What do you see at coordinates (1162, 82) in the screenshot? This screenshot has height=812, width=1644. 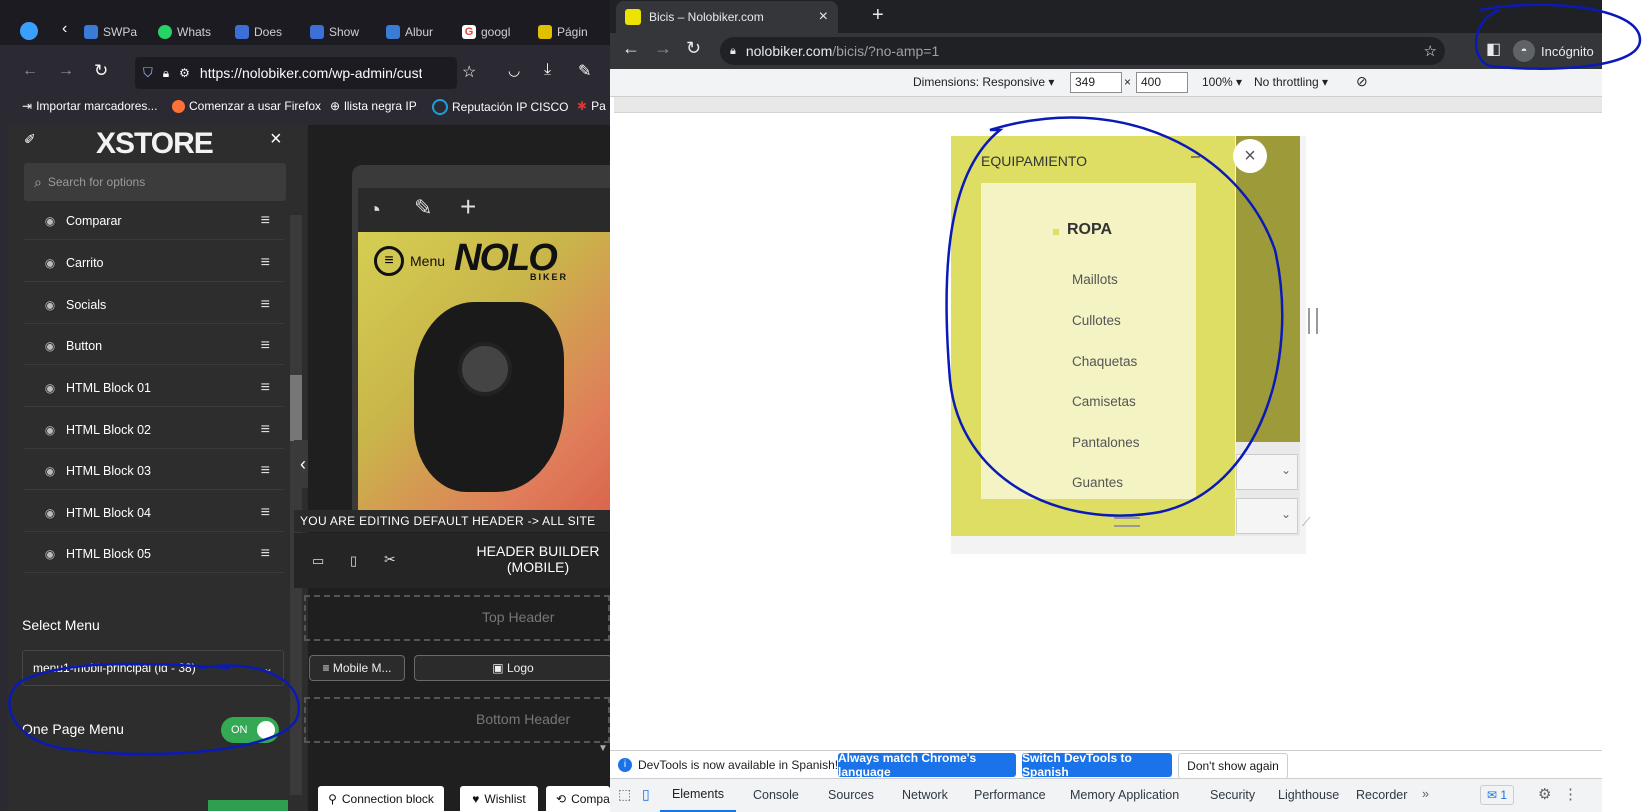 I see `height-input: 400` at bounding box center [1162, 82].